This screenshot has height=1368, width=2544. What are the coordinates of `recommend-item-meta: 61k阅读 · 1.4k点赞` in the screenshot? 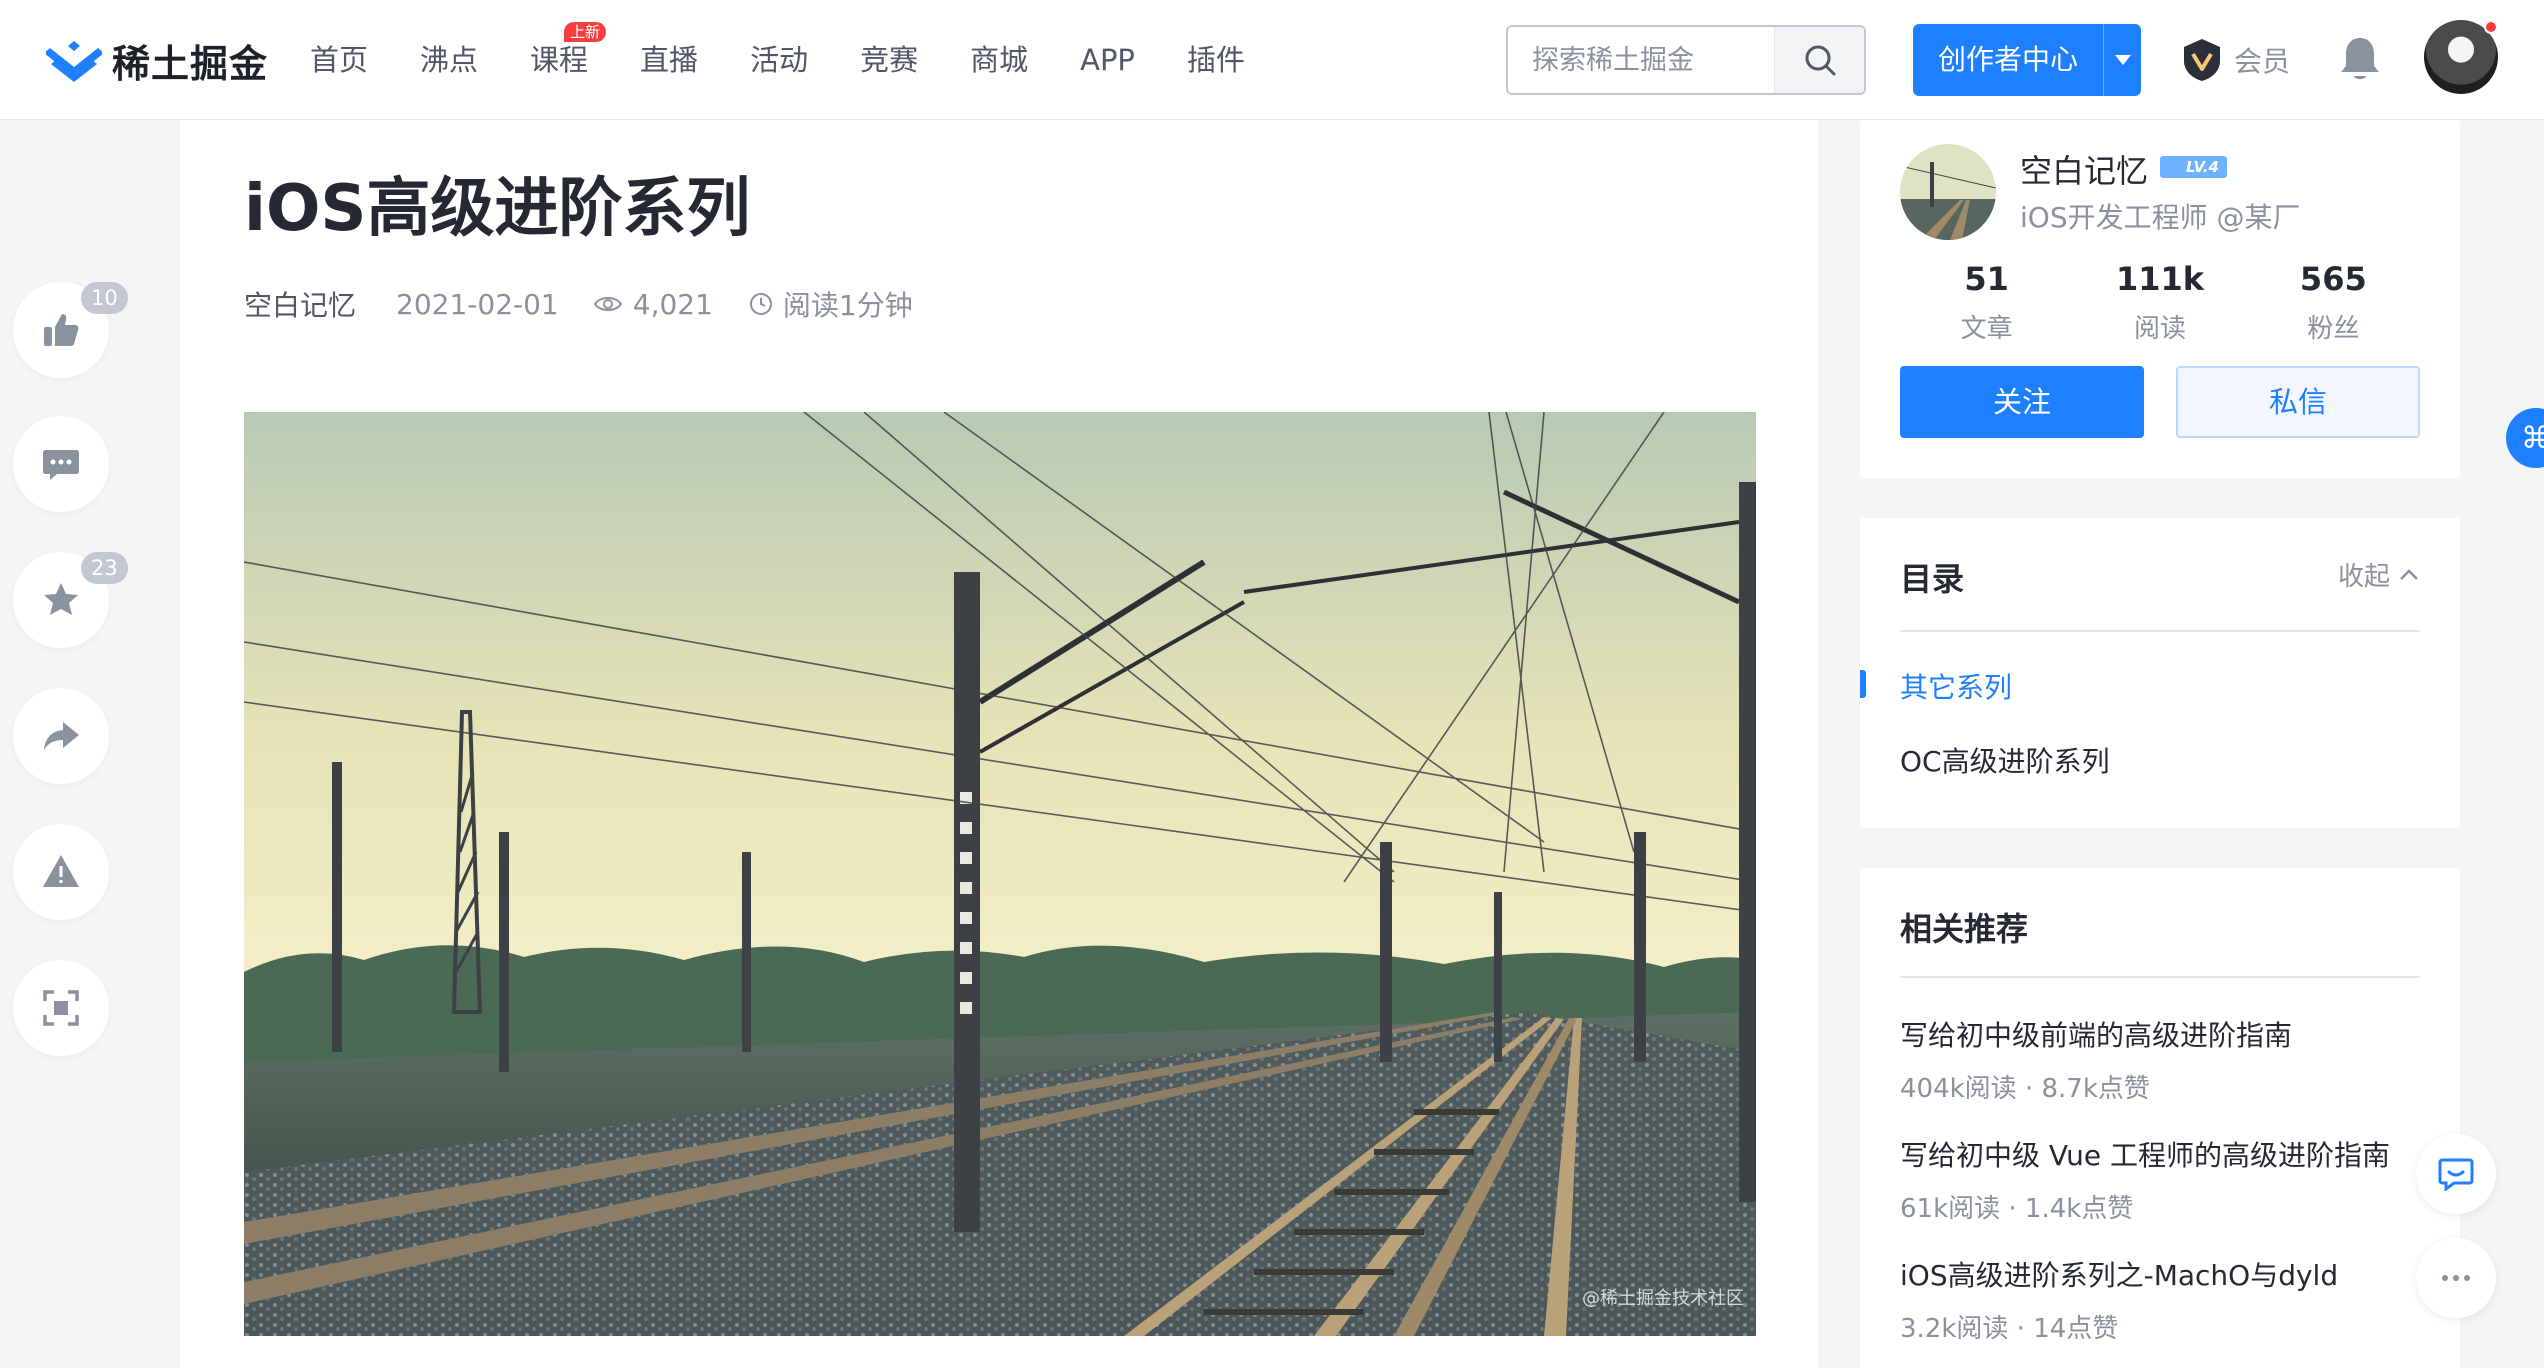 It's located at (2017, 1209).